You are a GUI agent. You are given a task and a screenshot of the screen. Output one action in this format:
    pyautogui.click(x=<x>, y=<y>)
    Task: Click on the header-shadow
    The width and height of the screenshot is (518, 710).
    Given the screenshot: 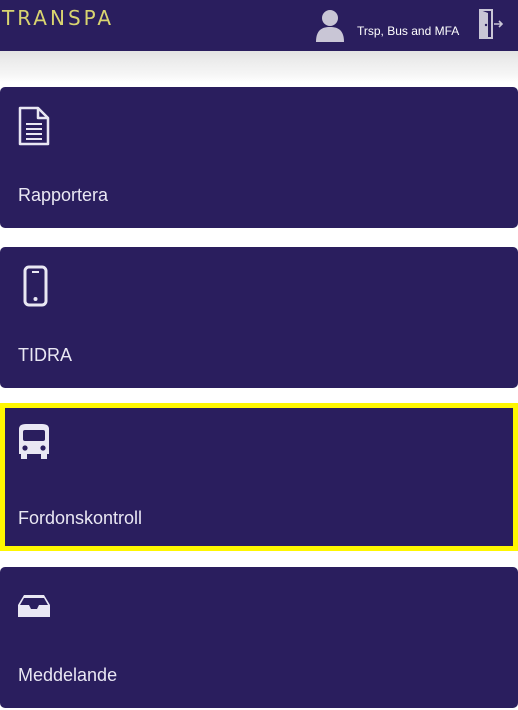 What is the action you would take?
    pyautogui.click(x=259, y=67)
    